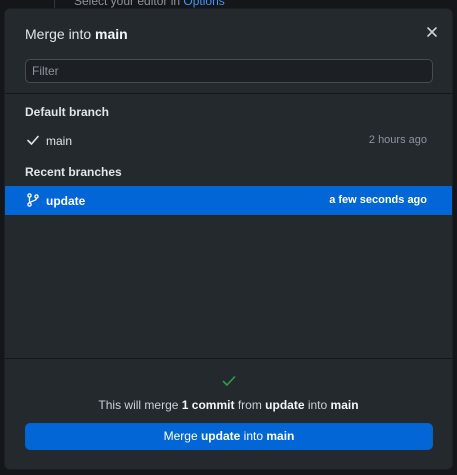 This screenshot has height=475, width=457. I want to click on summary-from: from, so click(249, 405).